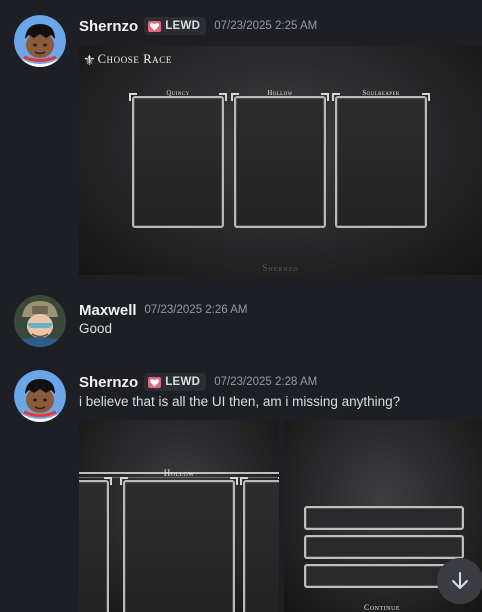 The image size is (482, 612). What do you see at coordinates (96, 328) in the screenshot?
I see `message-text: Good` at bounding box center [96, 328].